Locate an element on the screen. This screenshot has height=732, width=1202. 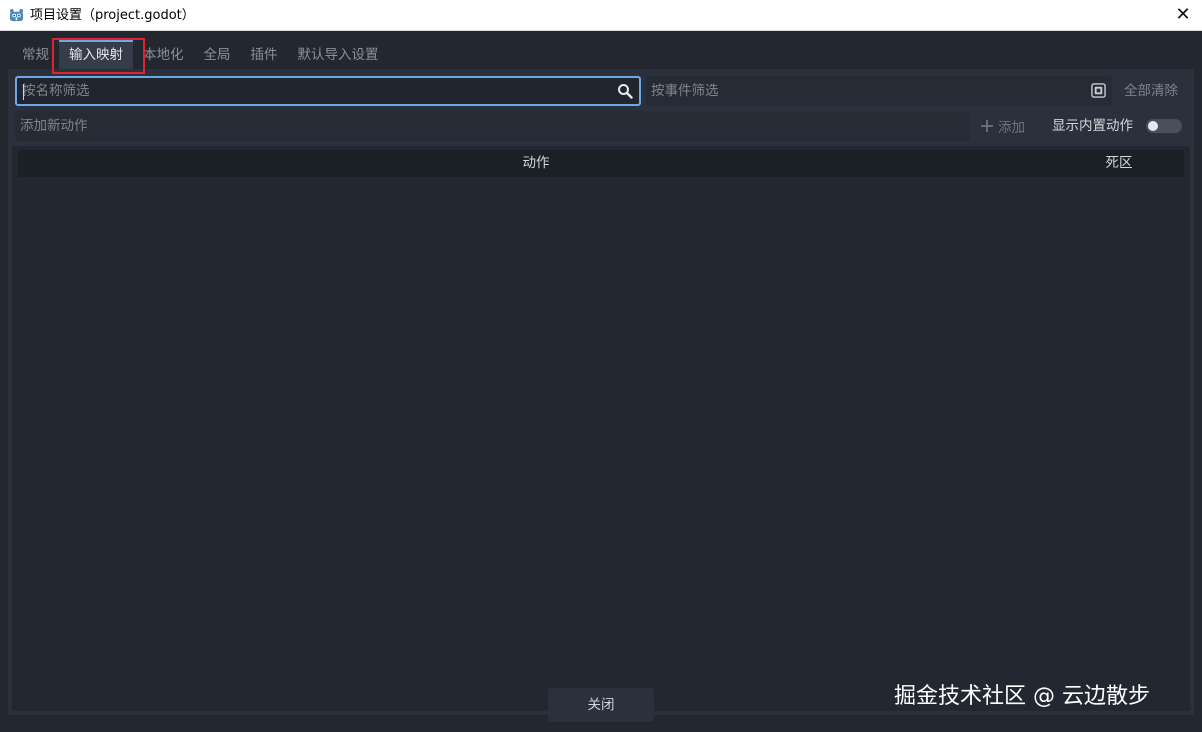
add-action-button: 添加 is located at coordinates (1005, 126).